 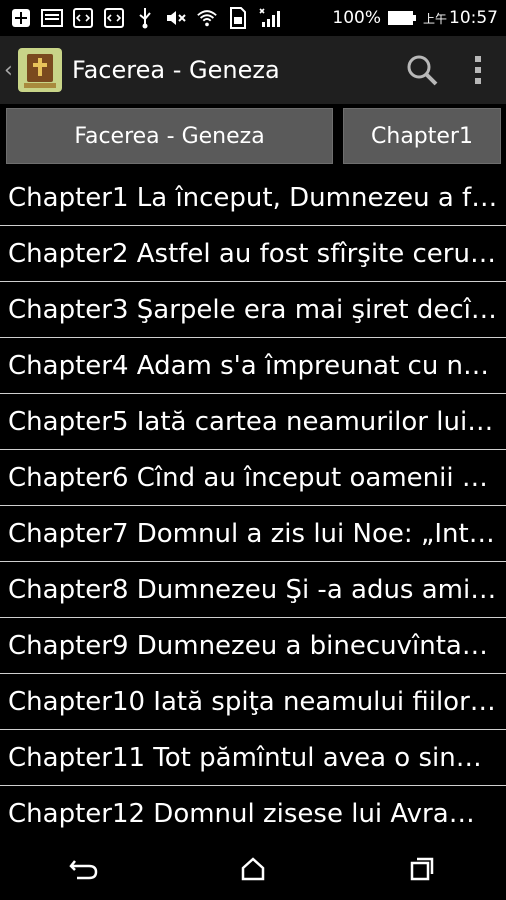 I want to click on recent-apps-icon, so click(x=421, y=869).